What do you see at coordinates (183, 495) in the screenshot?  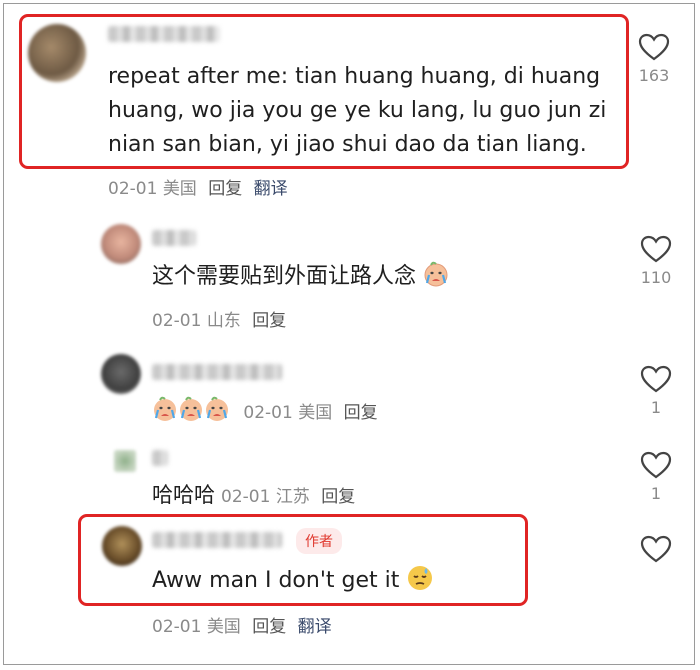 I see `comment-text: 哈哈哈` at bounding box center [183, 495].